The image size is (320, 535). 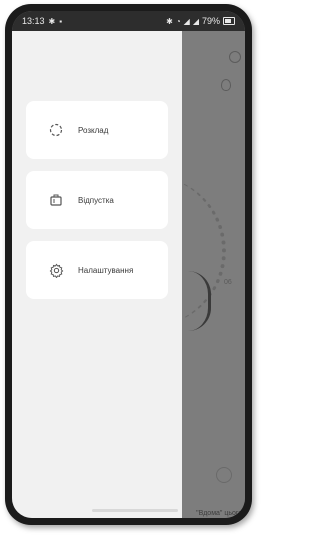 I want to click on menu-item-settings: Налаштування, so click(x=97, y=270).